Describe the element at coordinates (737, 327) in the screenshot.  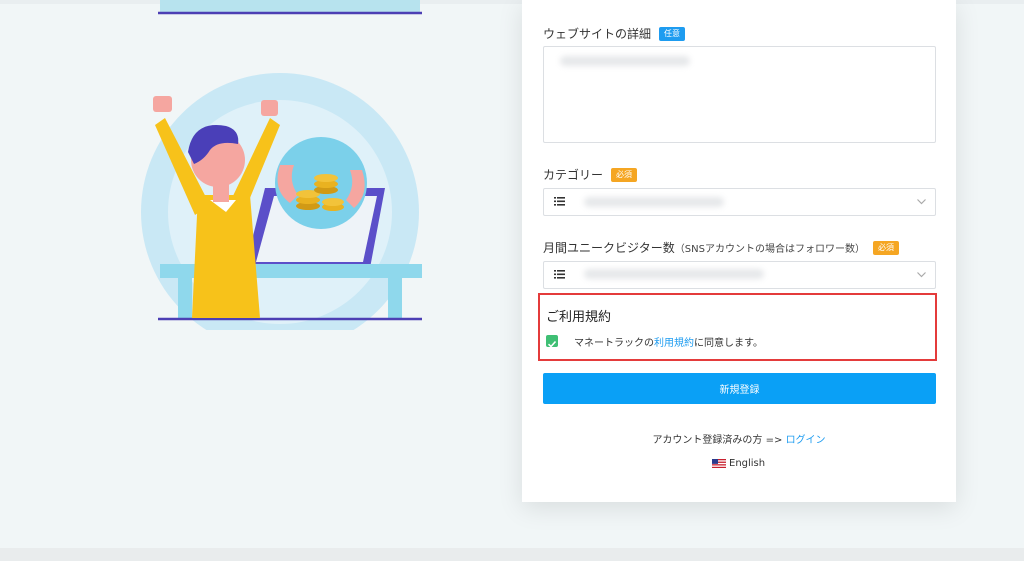
I see `terms-section: ご利用規約 マネートラックの利用規約に同意します。` at that location.